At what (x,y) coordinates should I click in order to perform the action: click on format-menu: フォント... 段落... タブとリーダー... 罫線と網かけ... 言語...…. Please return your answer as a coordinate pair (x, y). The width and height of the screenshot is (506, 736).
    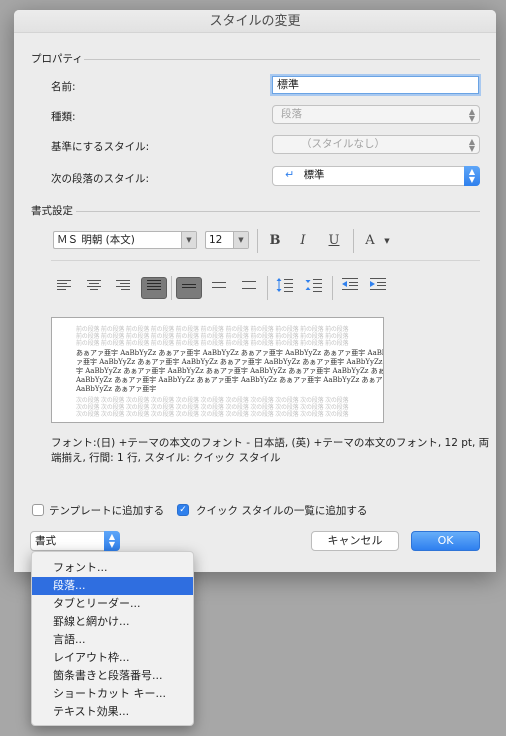
    Looking at the image, I should click on (112, 638).